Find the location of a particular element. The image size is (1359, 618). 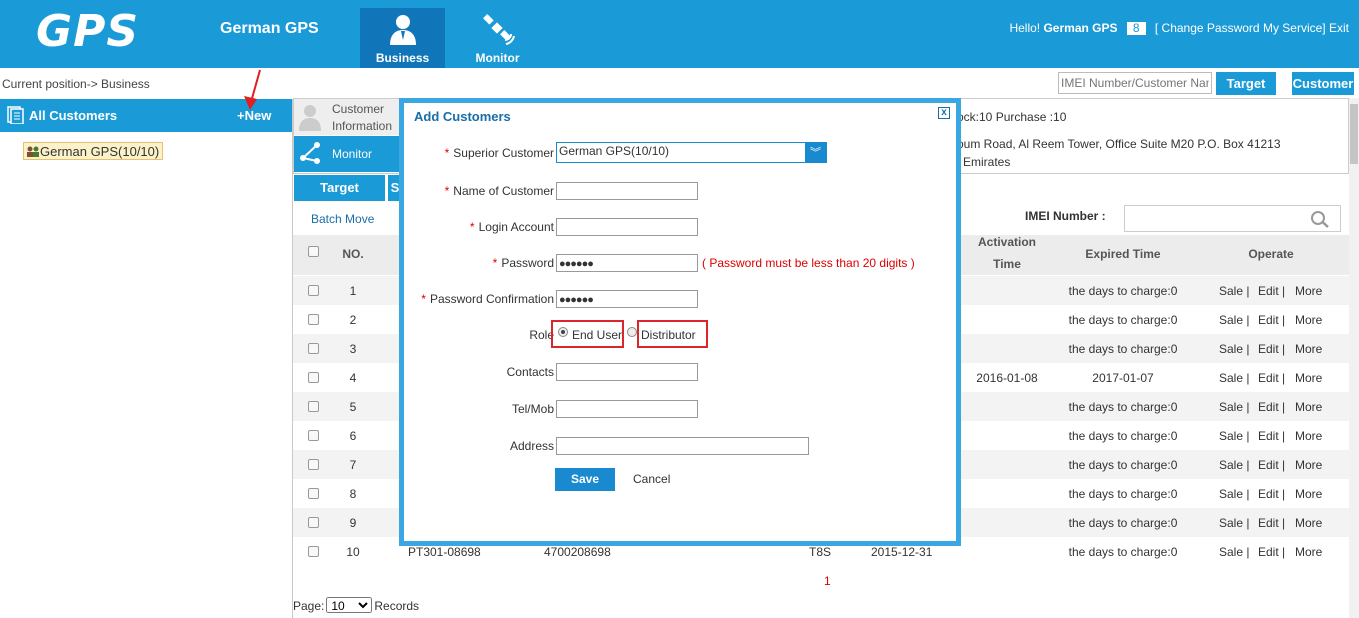

nav-business: Business is located at coordinates (402, 38).